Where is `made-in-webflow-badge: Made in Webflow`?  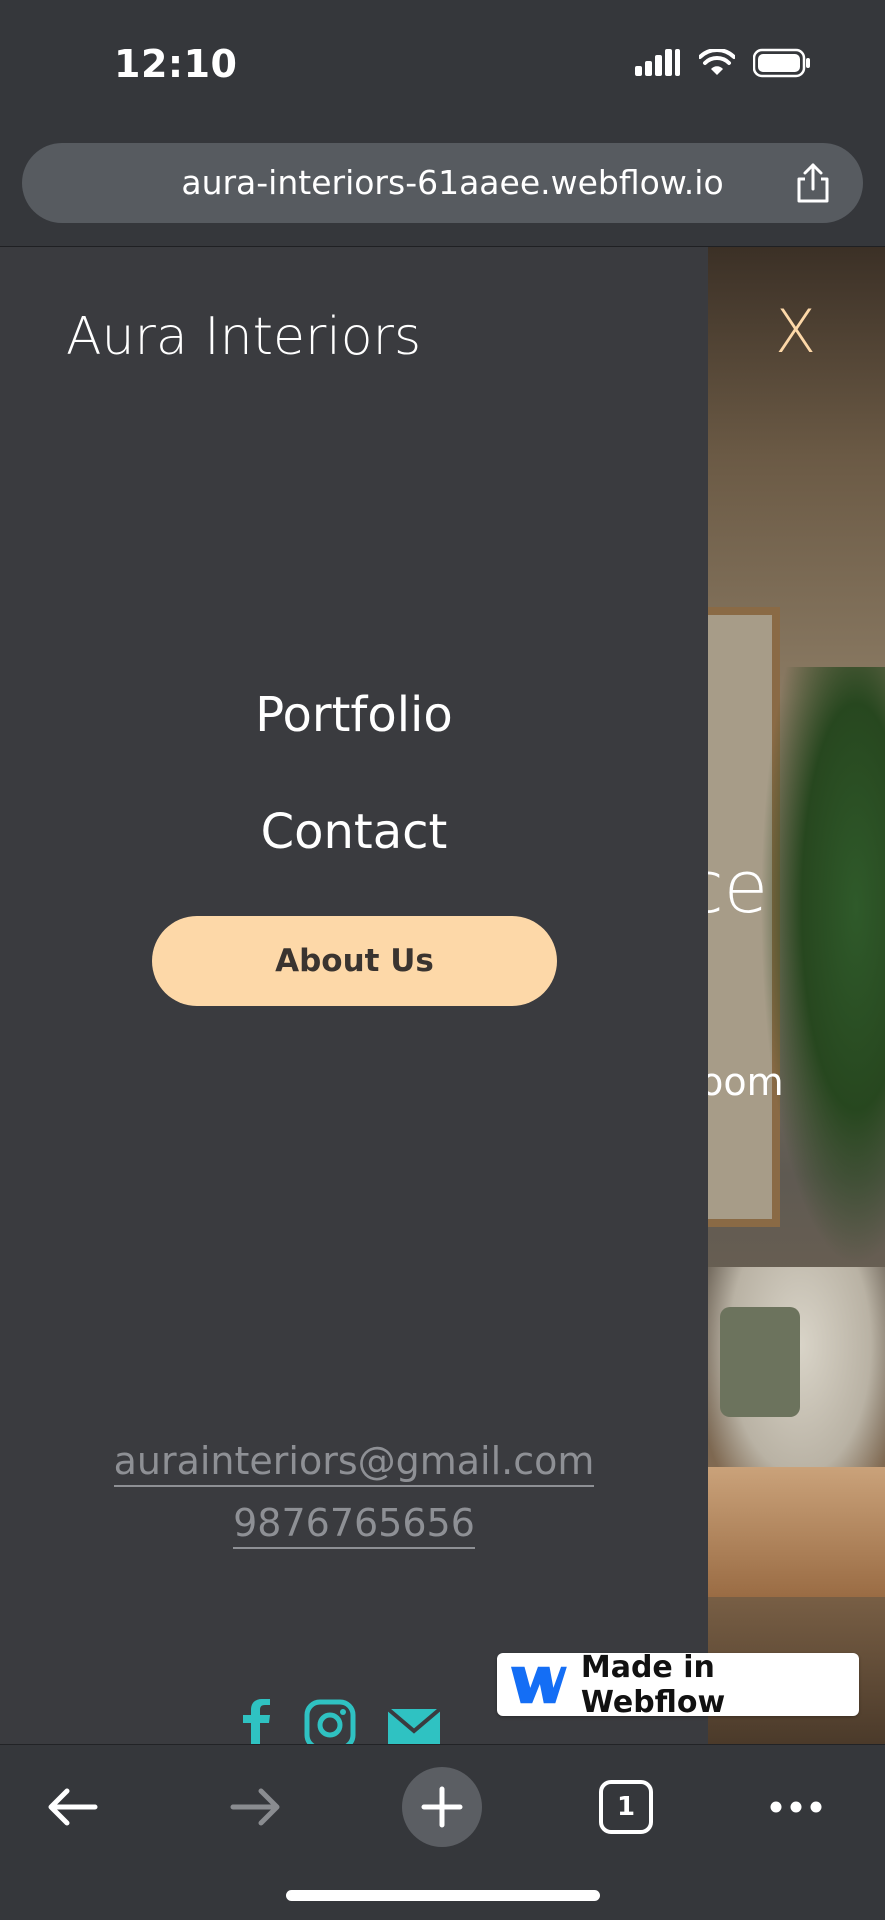
made-in-webflow-badge: Made in Webflow is located at coordinates (678, 1685).